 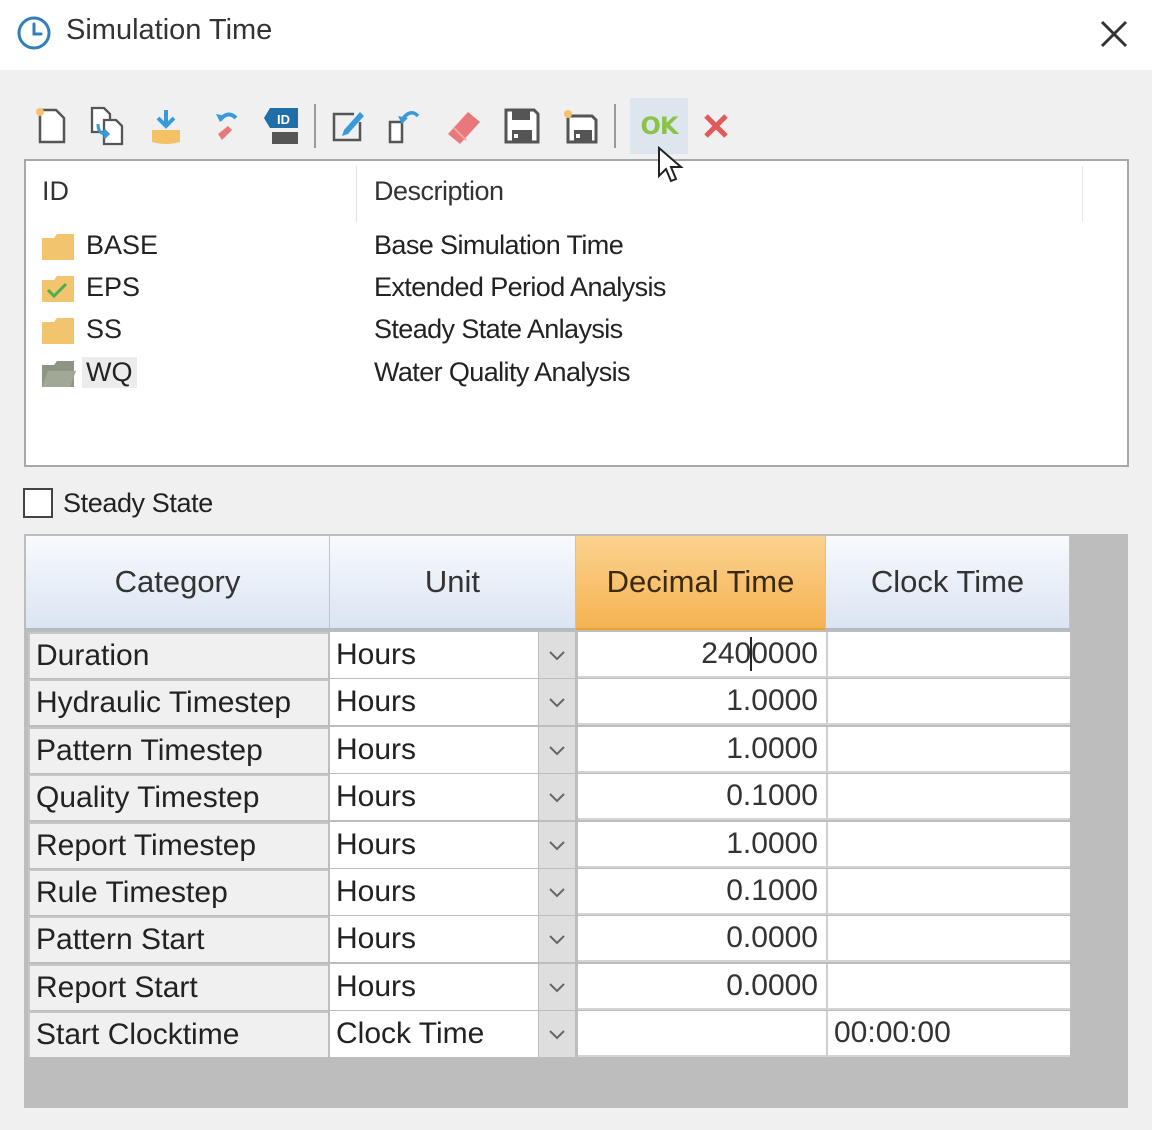 I want to click on scenario-row-ss: SS Steady State Anlaysis, so click(x=578, y=331).